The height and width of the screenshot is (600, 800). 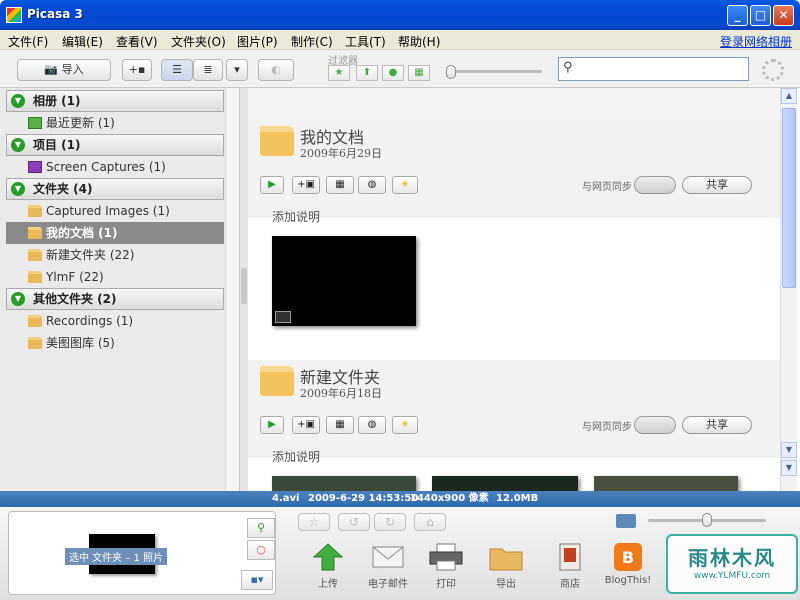 I want to click on album-icon, so click(x=35, y=123).